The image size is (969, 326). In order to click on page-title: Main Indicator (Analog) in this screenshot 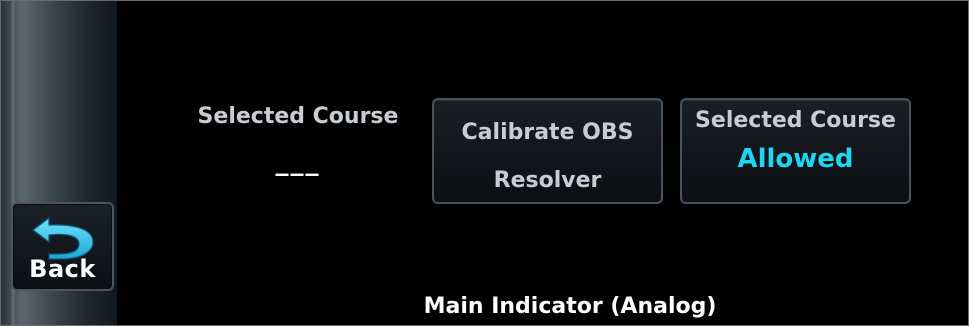, I will do `click(570, 306)`.